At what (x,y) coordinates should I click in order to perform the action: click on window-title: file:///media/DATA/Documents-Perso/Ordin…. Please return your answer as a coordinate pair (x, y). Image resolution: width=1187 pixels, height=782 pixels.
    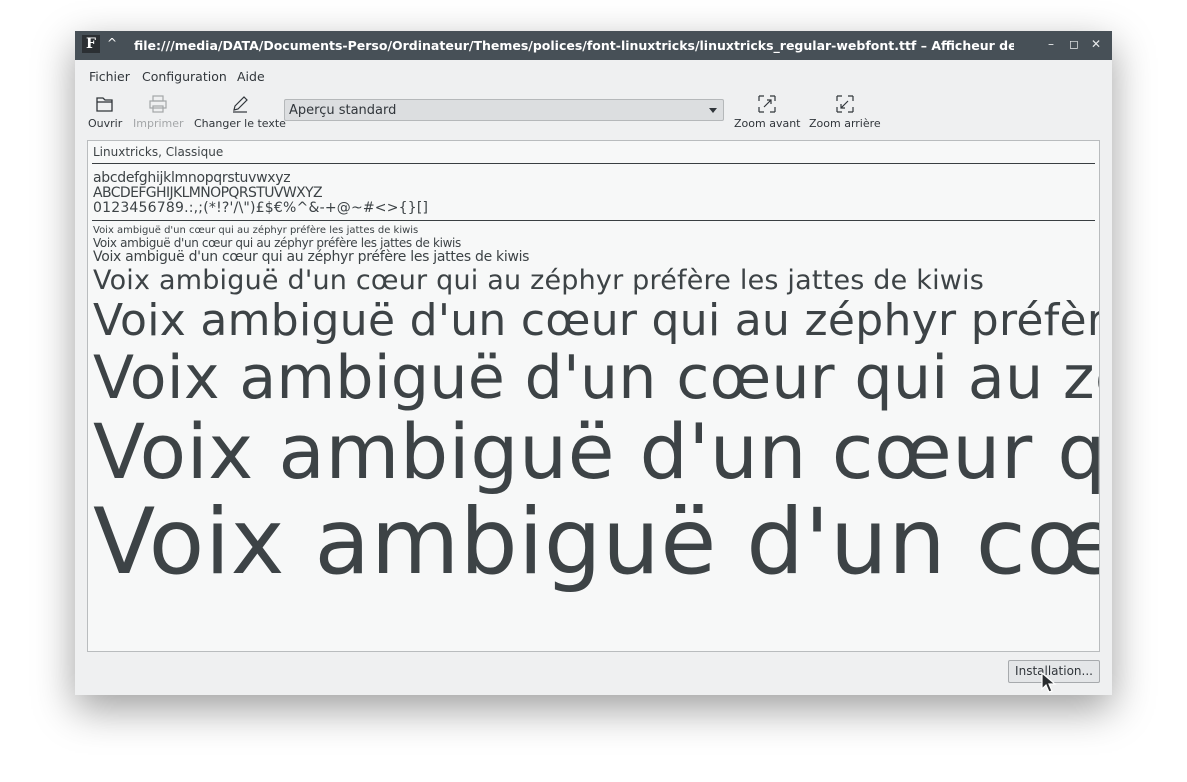
    Looking at the image, I should click on (574, 45).